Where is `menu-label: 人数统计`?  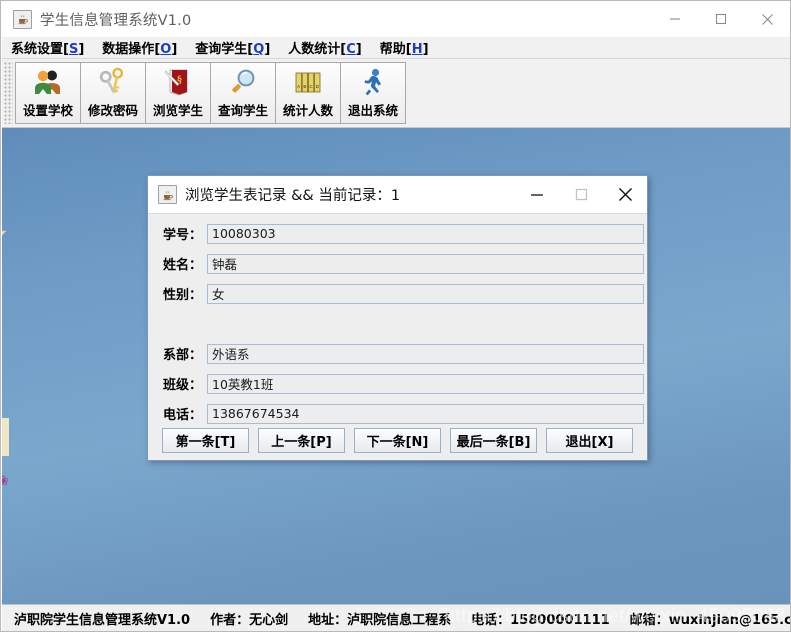 menu-label: 人数统计 is located at coordinates (314, 49).